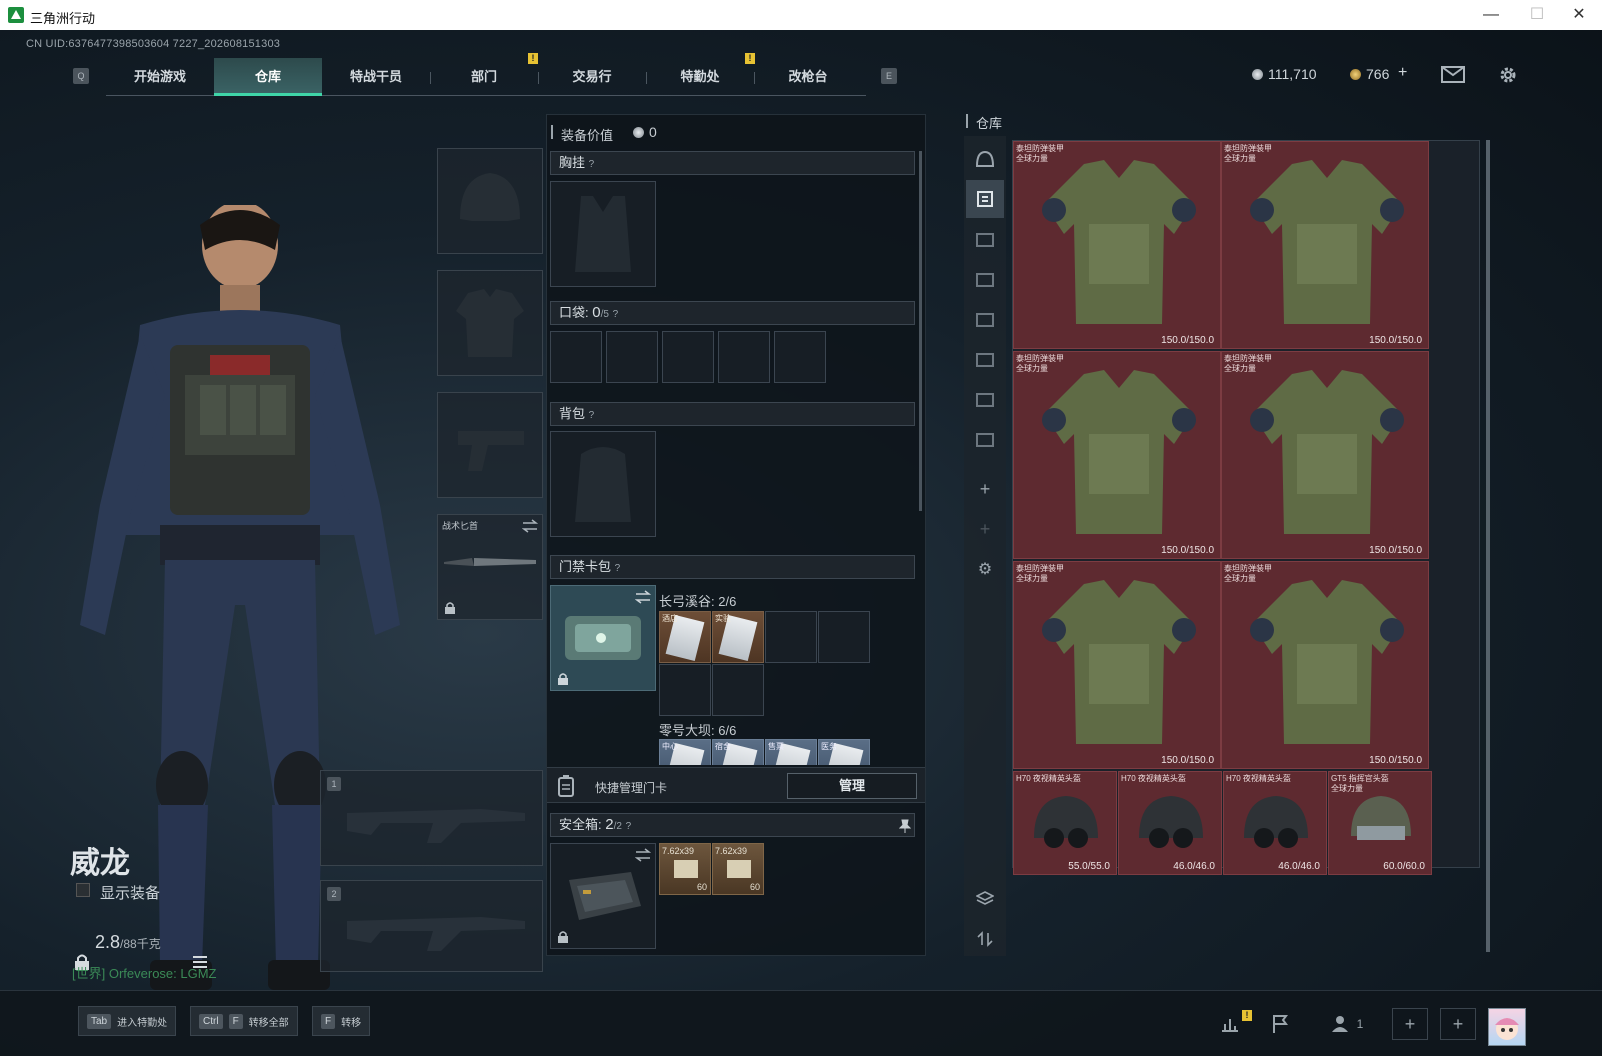 The image size is (1602, 1056). What do you see at coordinates (83, 890) in the screenshot?
I see `show-equipment-checkbox` at bounding box center [83, 890].